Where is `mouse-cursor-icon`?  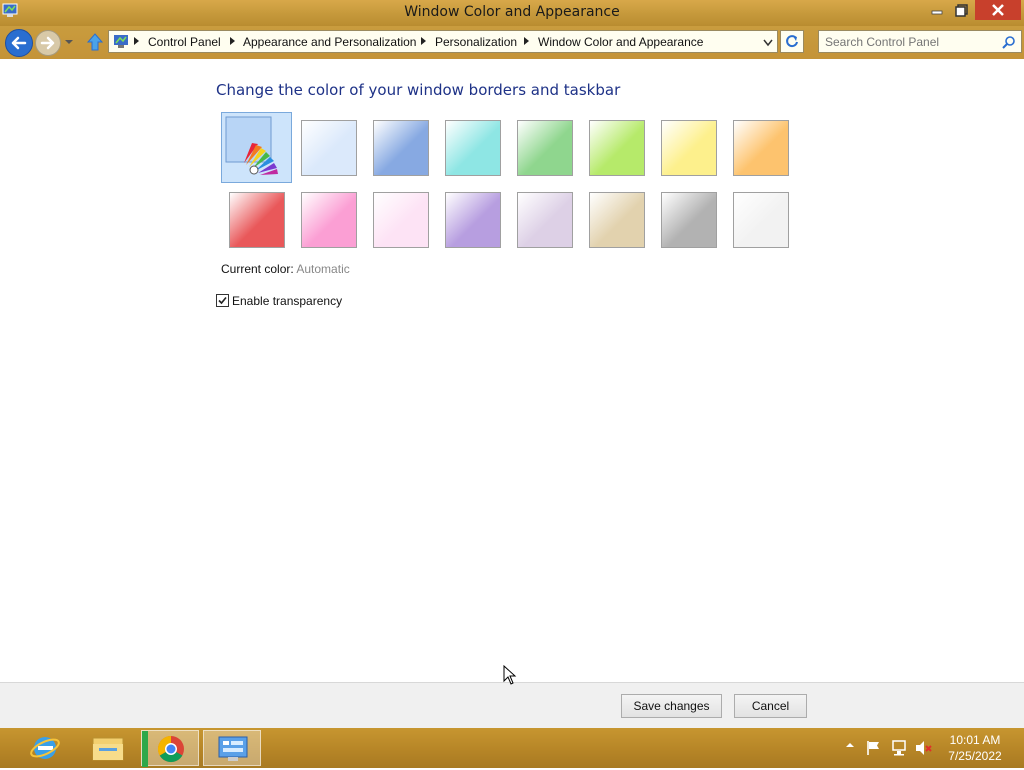 mouse-cursor-icon is located at coordinates (510, 675).